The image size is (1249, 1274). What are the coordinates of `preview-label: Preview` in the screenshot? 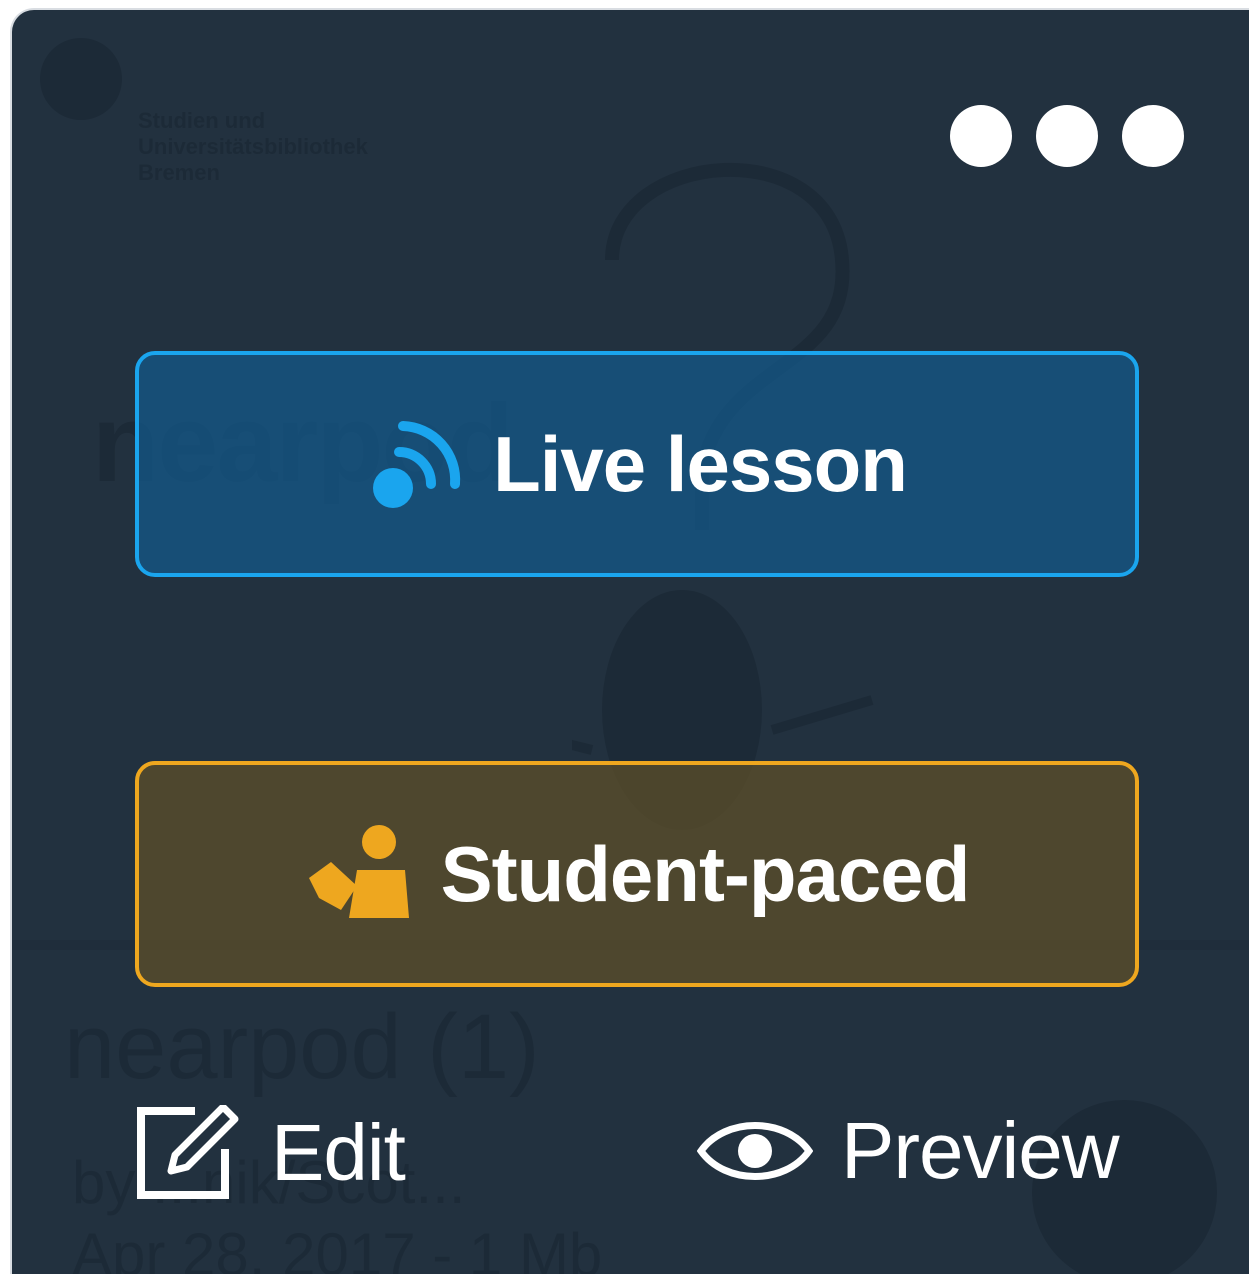 It's located at (980, 1150).